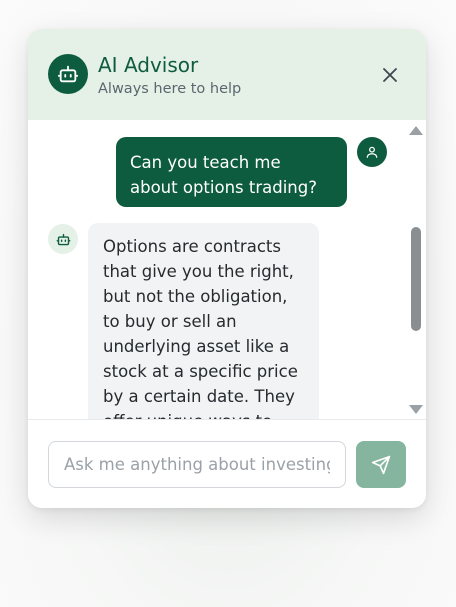 This screenshot has height=607, width=456. I want to click on header-title: AI Advisor, so click(148, 65).